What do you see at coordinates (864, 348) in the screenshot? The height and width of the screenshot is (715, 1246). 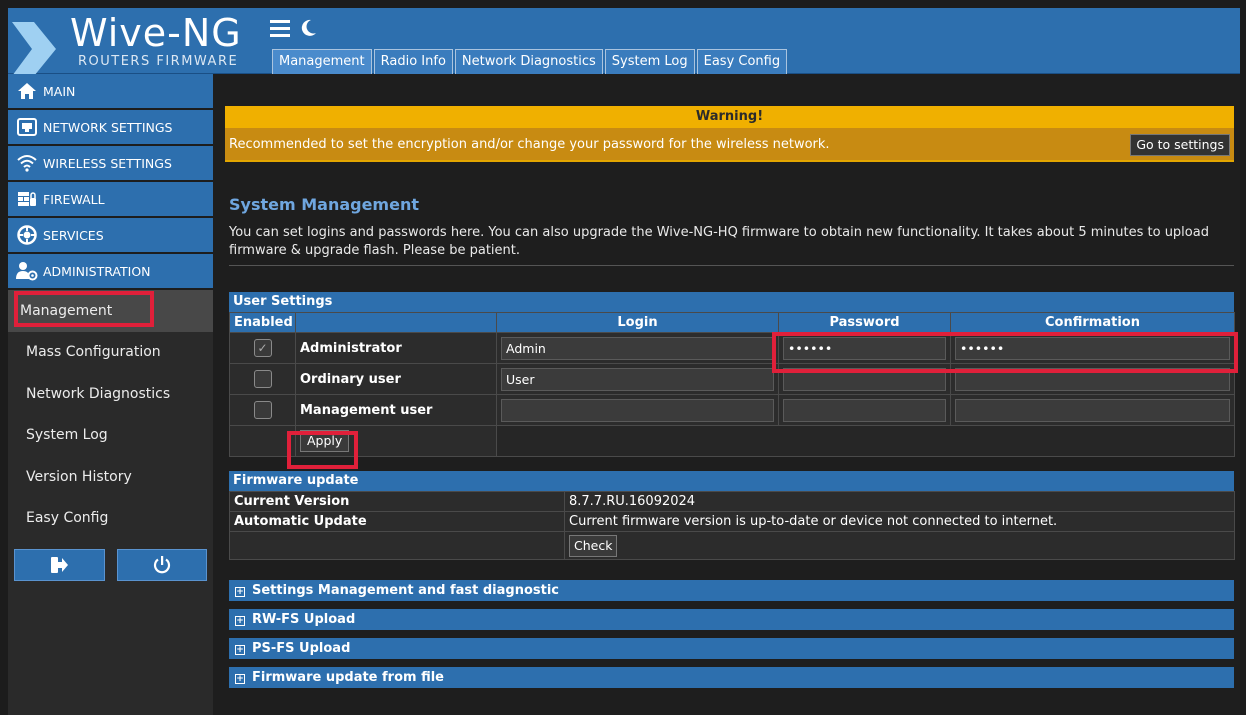 I see `password-input-admin: ••••••` at bounding box center [864, 348].